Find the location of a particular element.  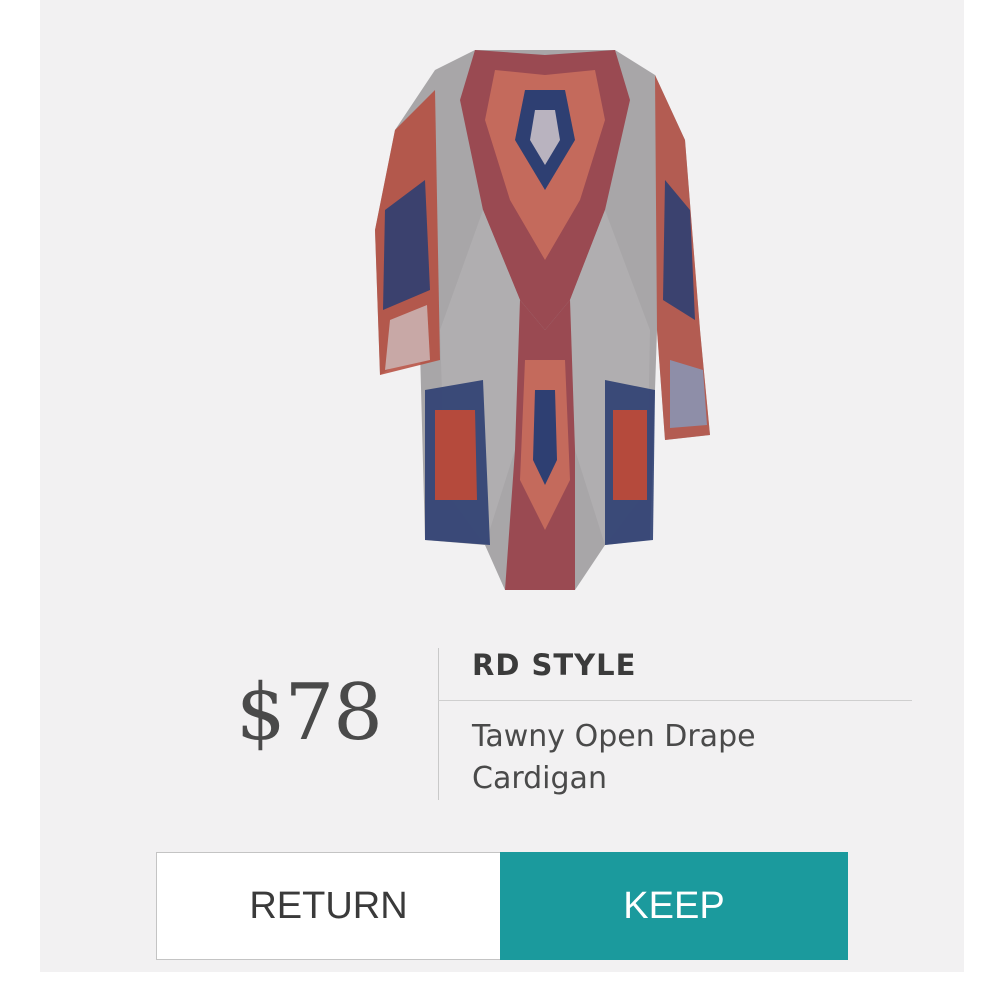

product-name: Tawny Open Drape Cardigan is located at coordinates (687, 758).